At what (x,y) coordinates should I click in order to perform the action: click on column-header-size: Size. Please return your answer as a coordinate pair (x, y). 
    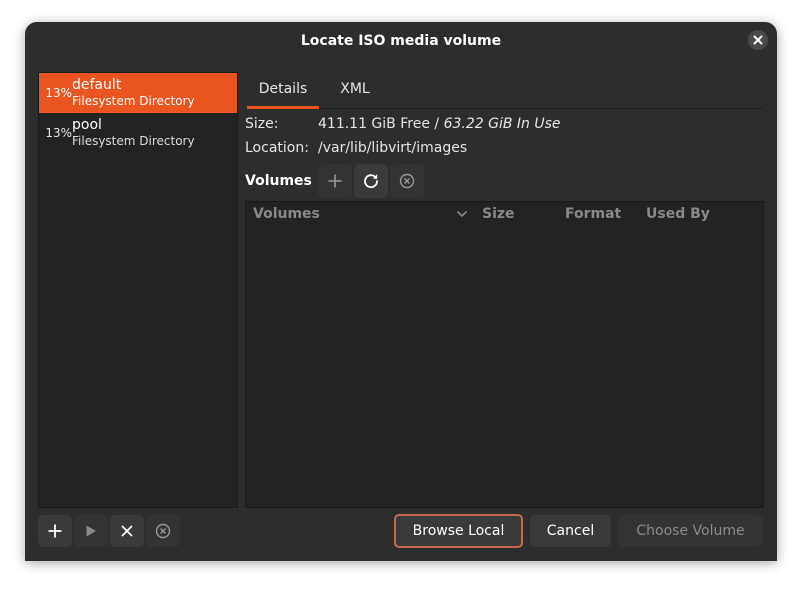
    Looking at the image, I should click on (498, 214).